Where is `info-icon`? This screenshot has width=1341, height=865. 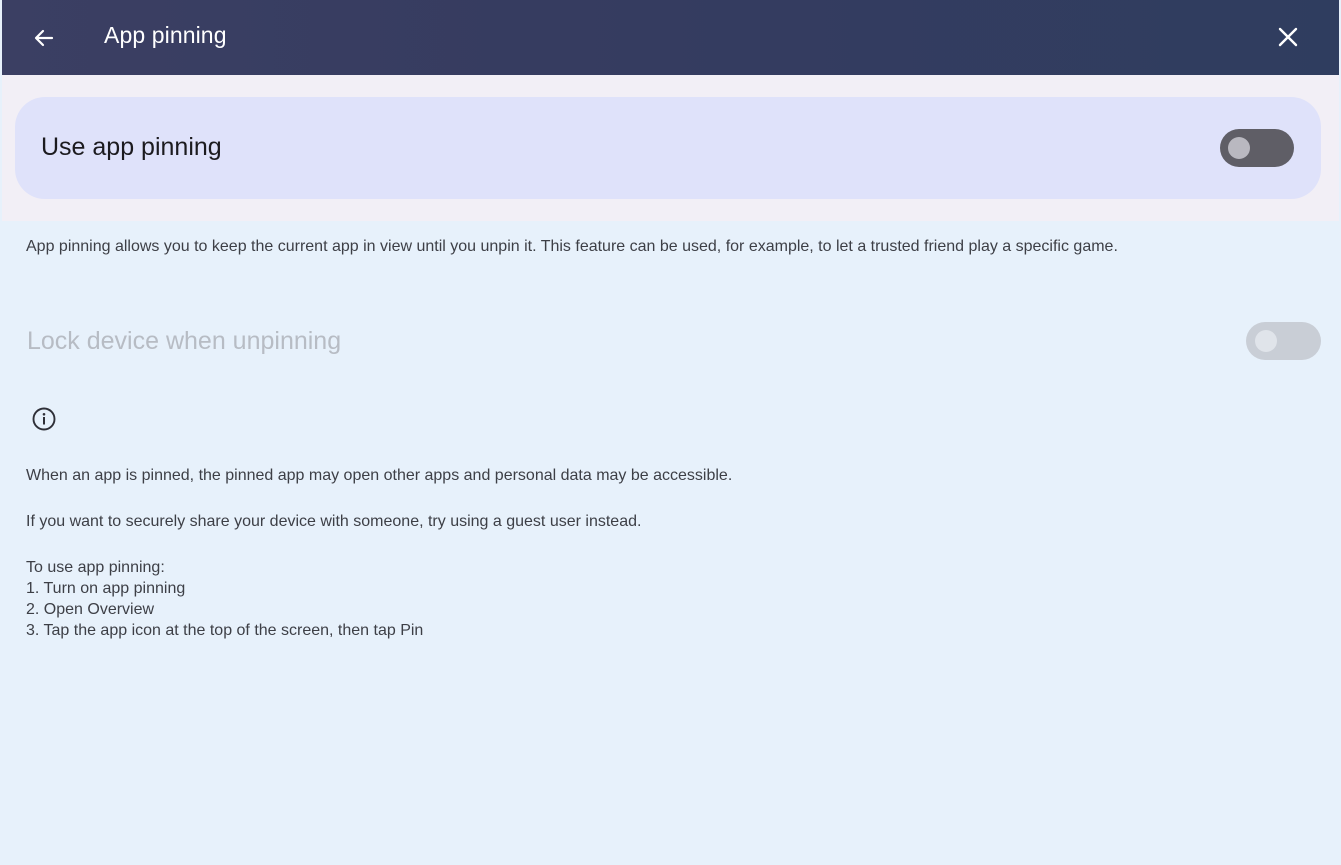 info-icon is located at coordinates (44, 419).